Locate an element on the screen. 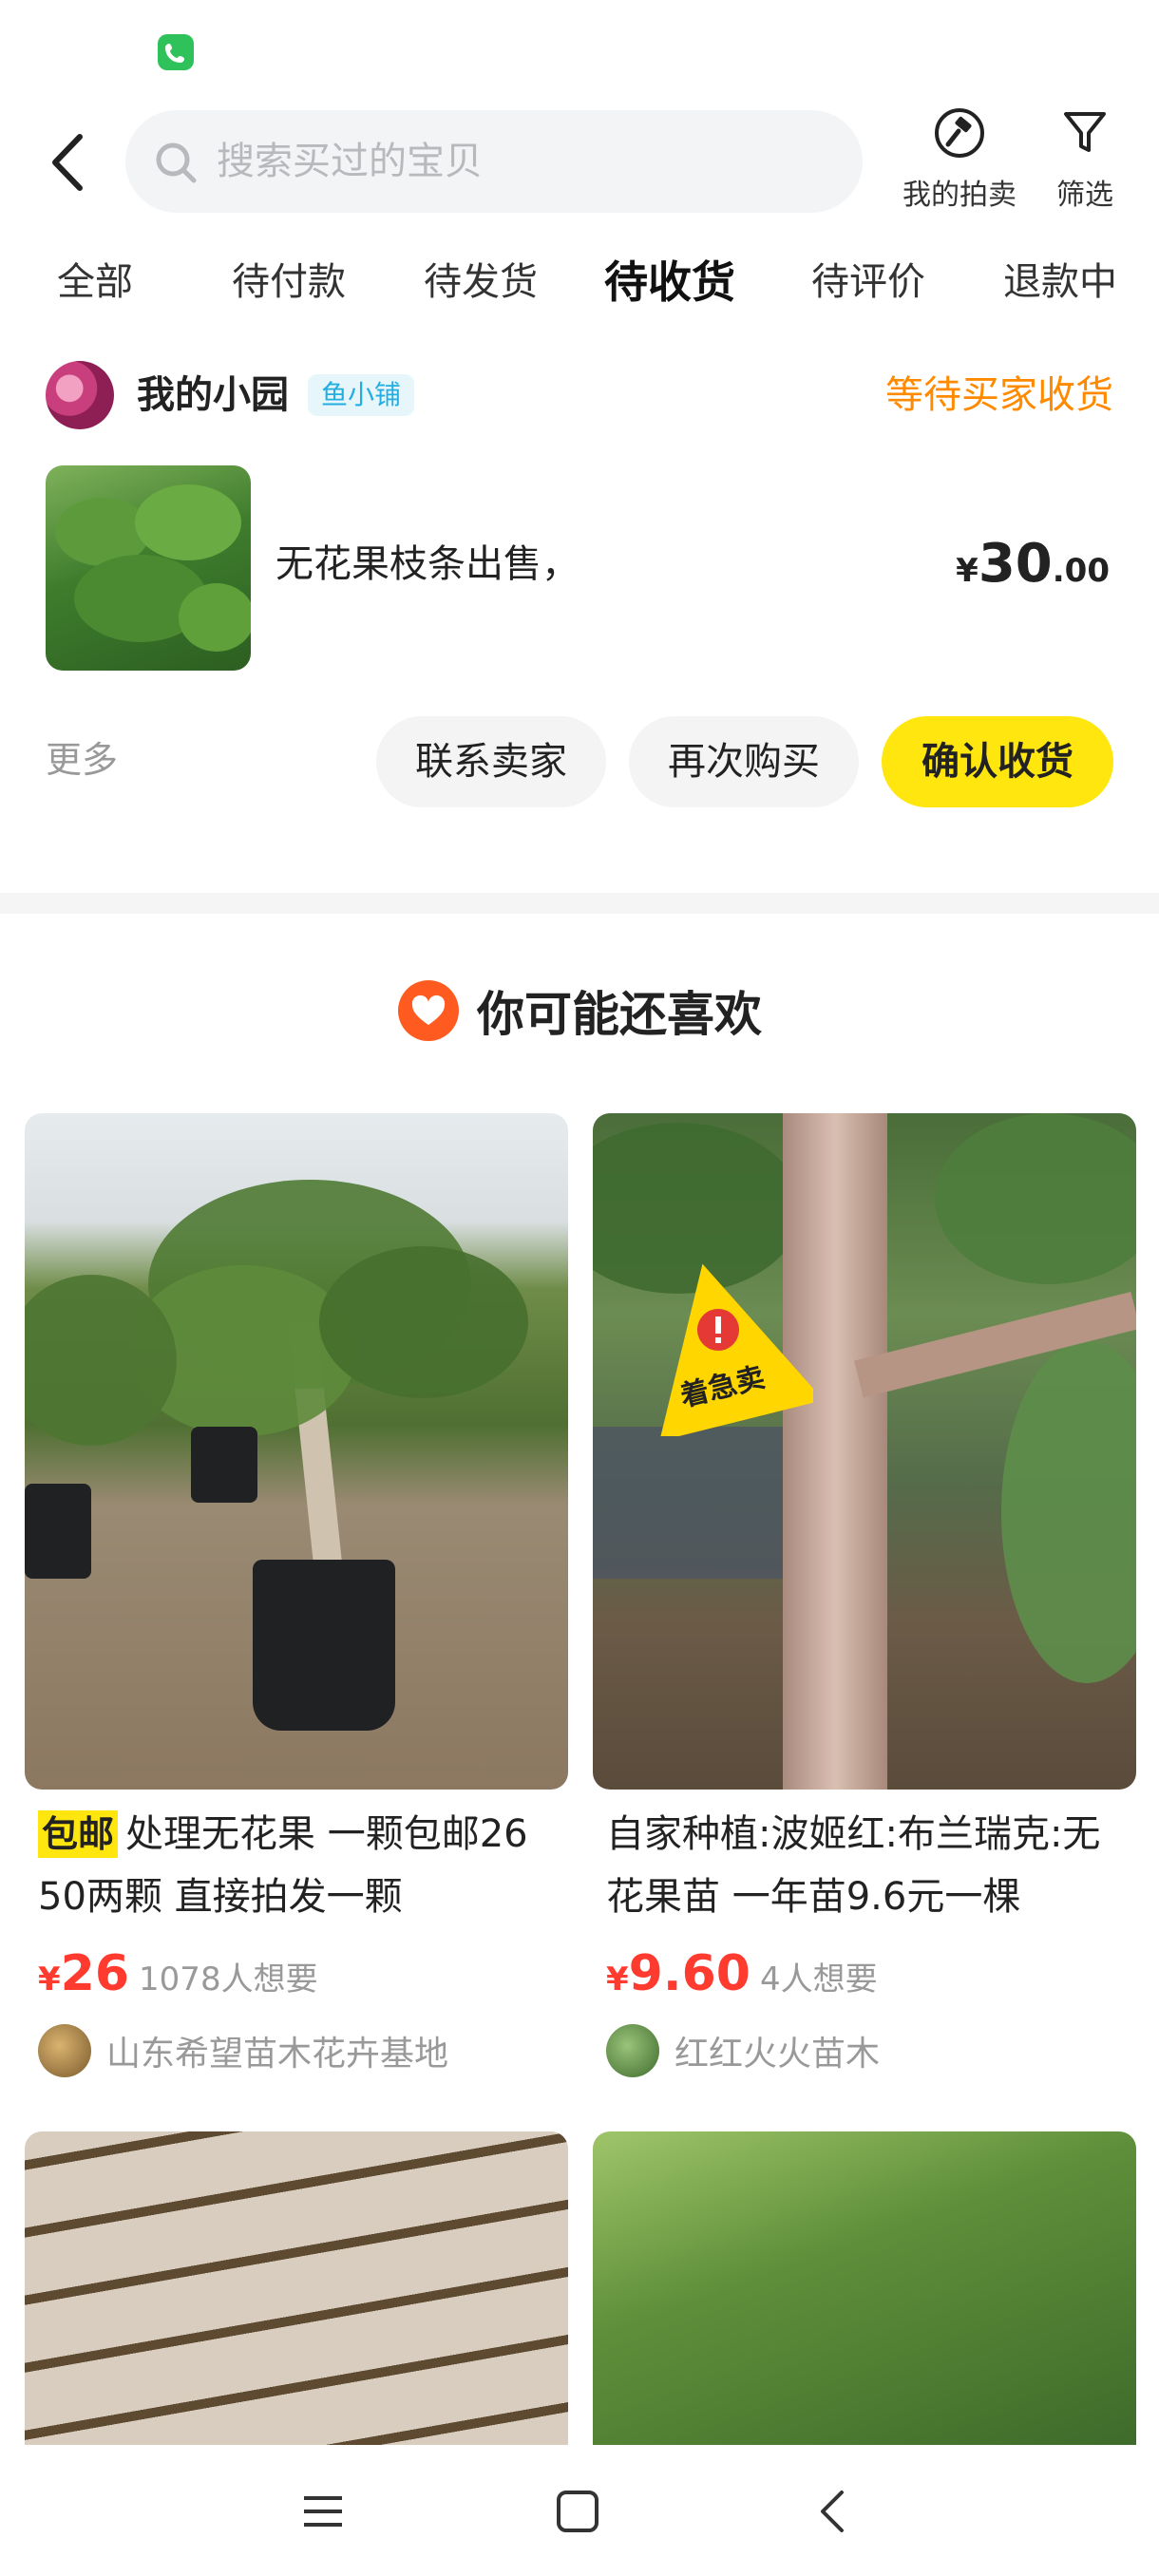 The height and width of the screenshot is (2576, 1159). recommend-header: 你可能还喜欢 is located at coordinates (579, 1011).